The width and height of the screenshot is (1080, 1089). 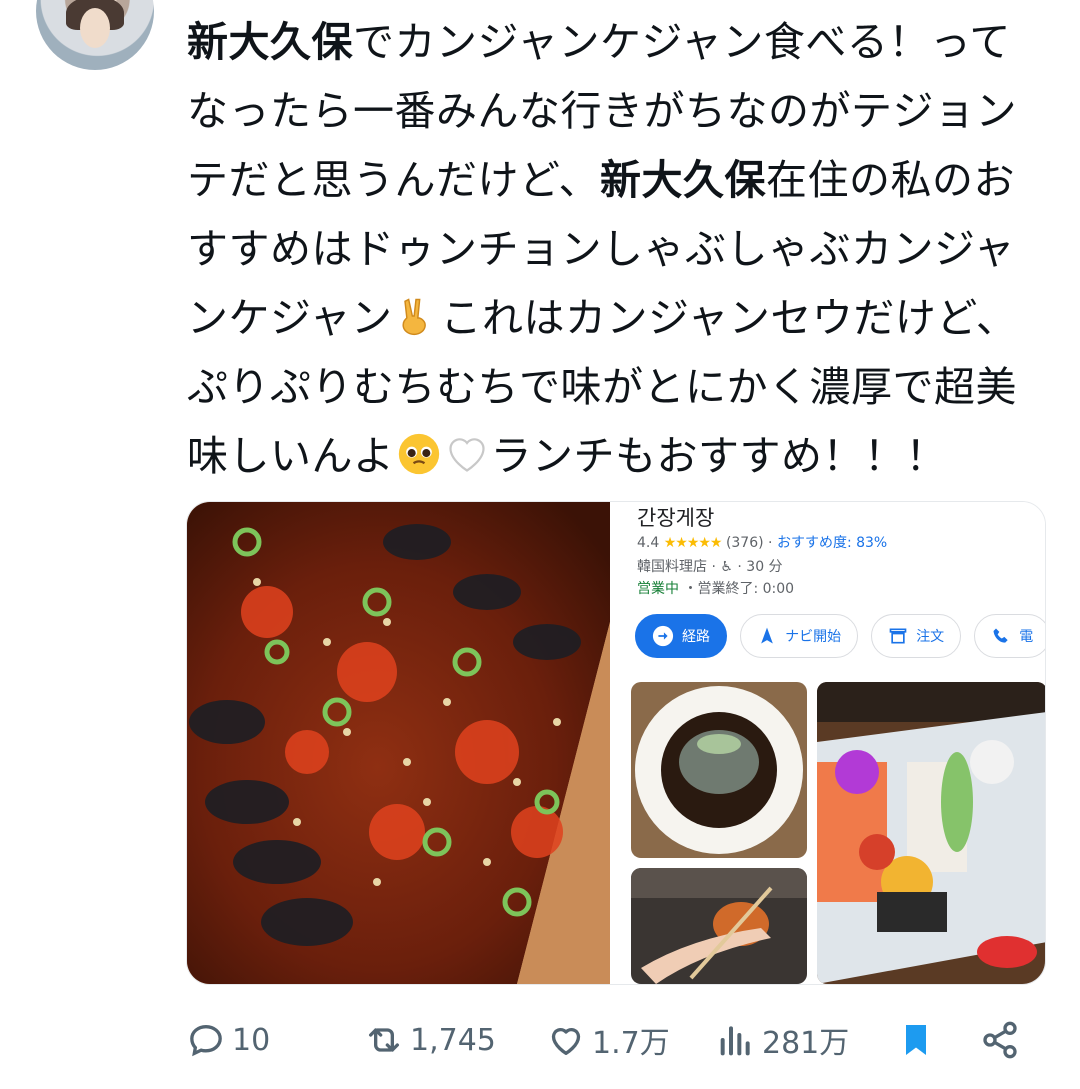 I want to click on reply-icon, so click(x=206, y=1040).